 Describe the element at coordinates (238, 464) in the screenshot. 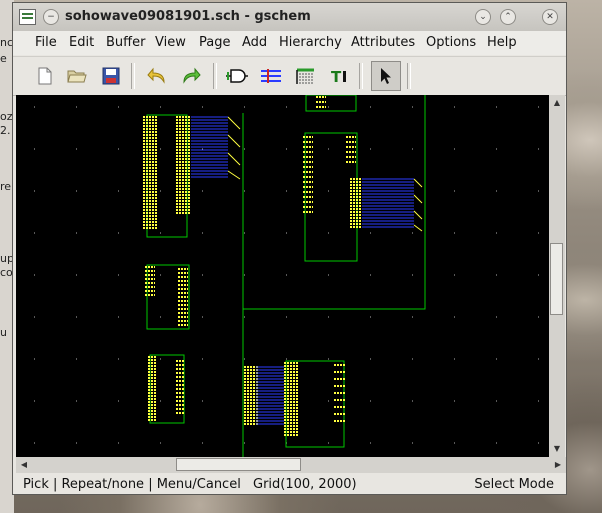

I see `horizontal-scroll-thumb` at that location.